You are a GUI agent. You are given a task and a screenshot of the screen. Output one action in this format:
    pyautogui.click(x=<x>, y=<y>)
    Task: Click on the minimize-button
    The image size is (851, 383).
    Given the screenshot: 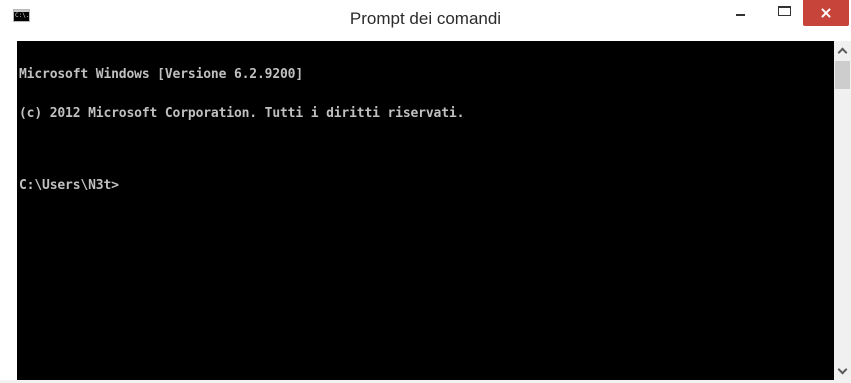 What is the action you would take?
    pyautogui.click(x=740, y=15)
    